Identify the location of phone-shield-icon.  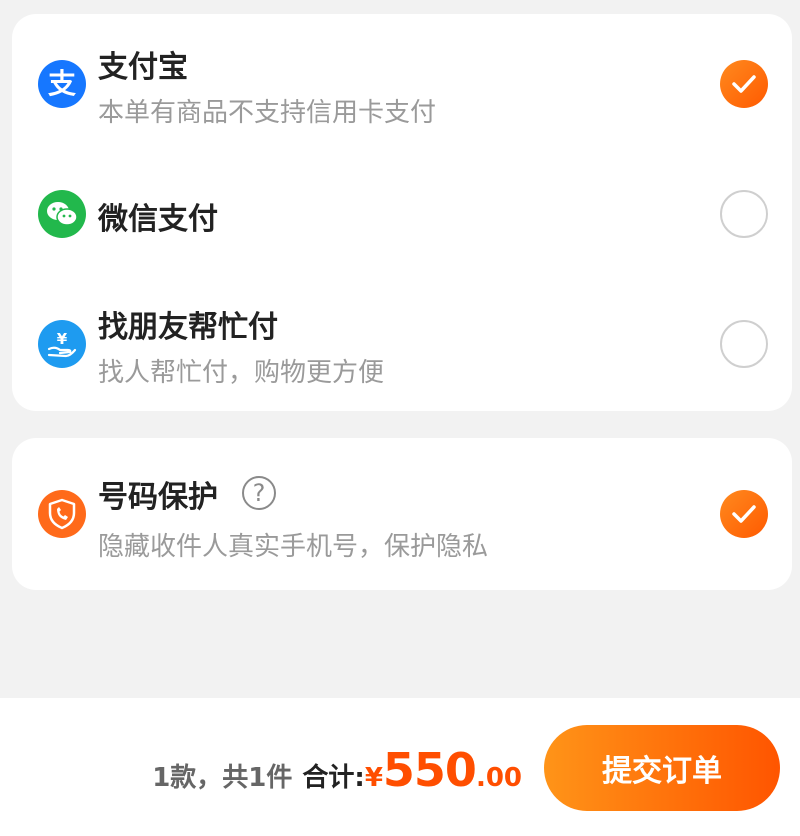
(62, 514).